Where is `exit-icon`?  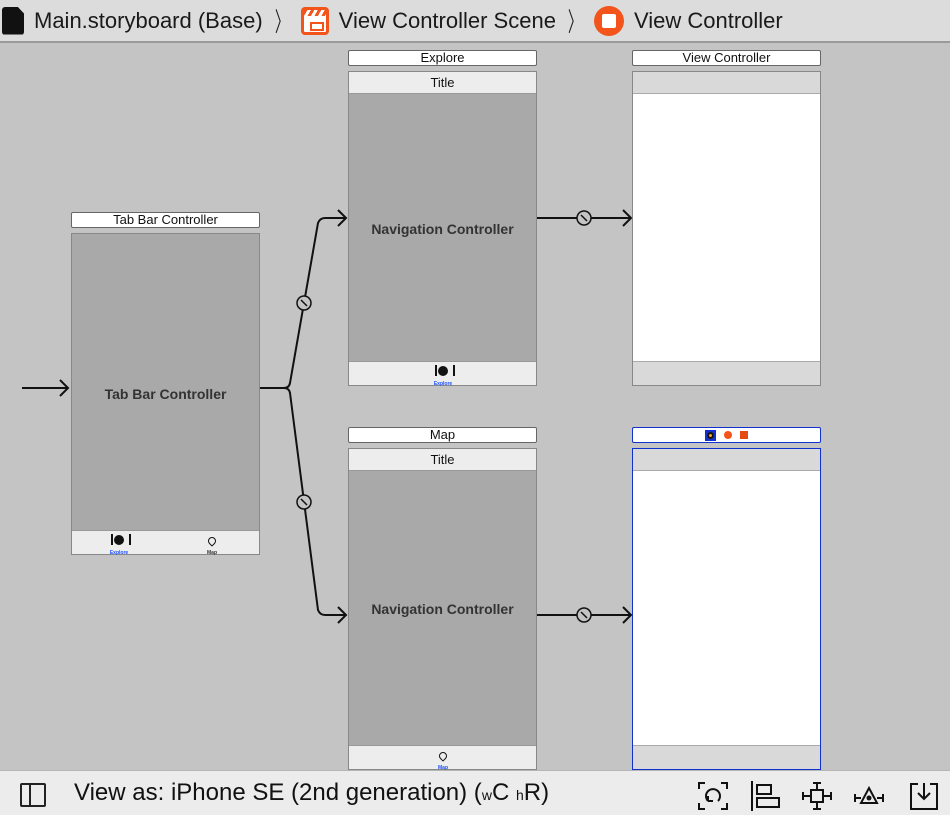 exit-icon is located at coordinates (744, 435).